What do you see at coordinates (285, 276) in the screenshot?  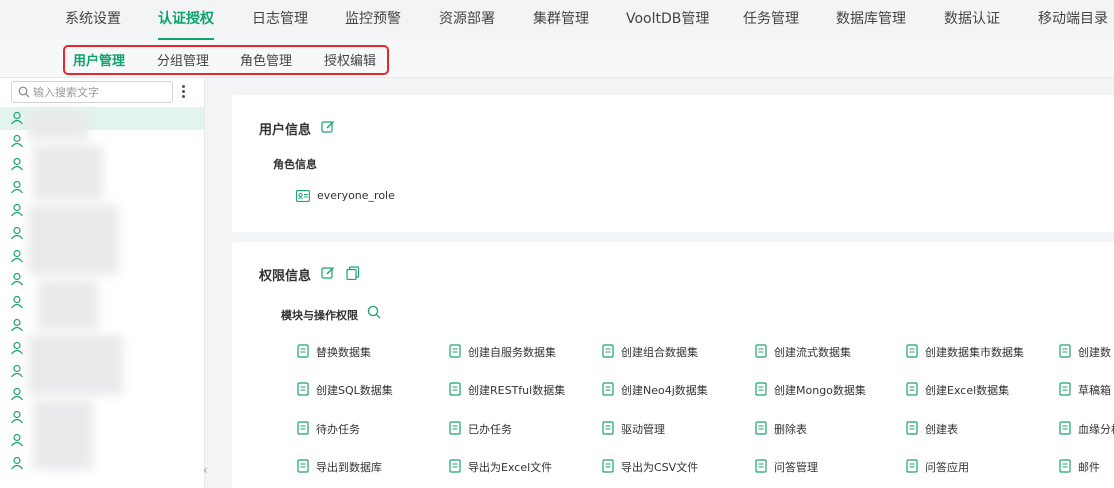 I see `permission-info-title: 权限信息` at bounding box center [285, 276].